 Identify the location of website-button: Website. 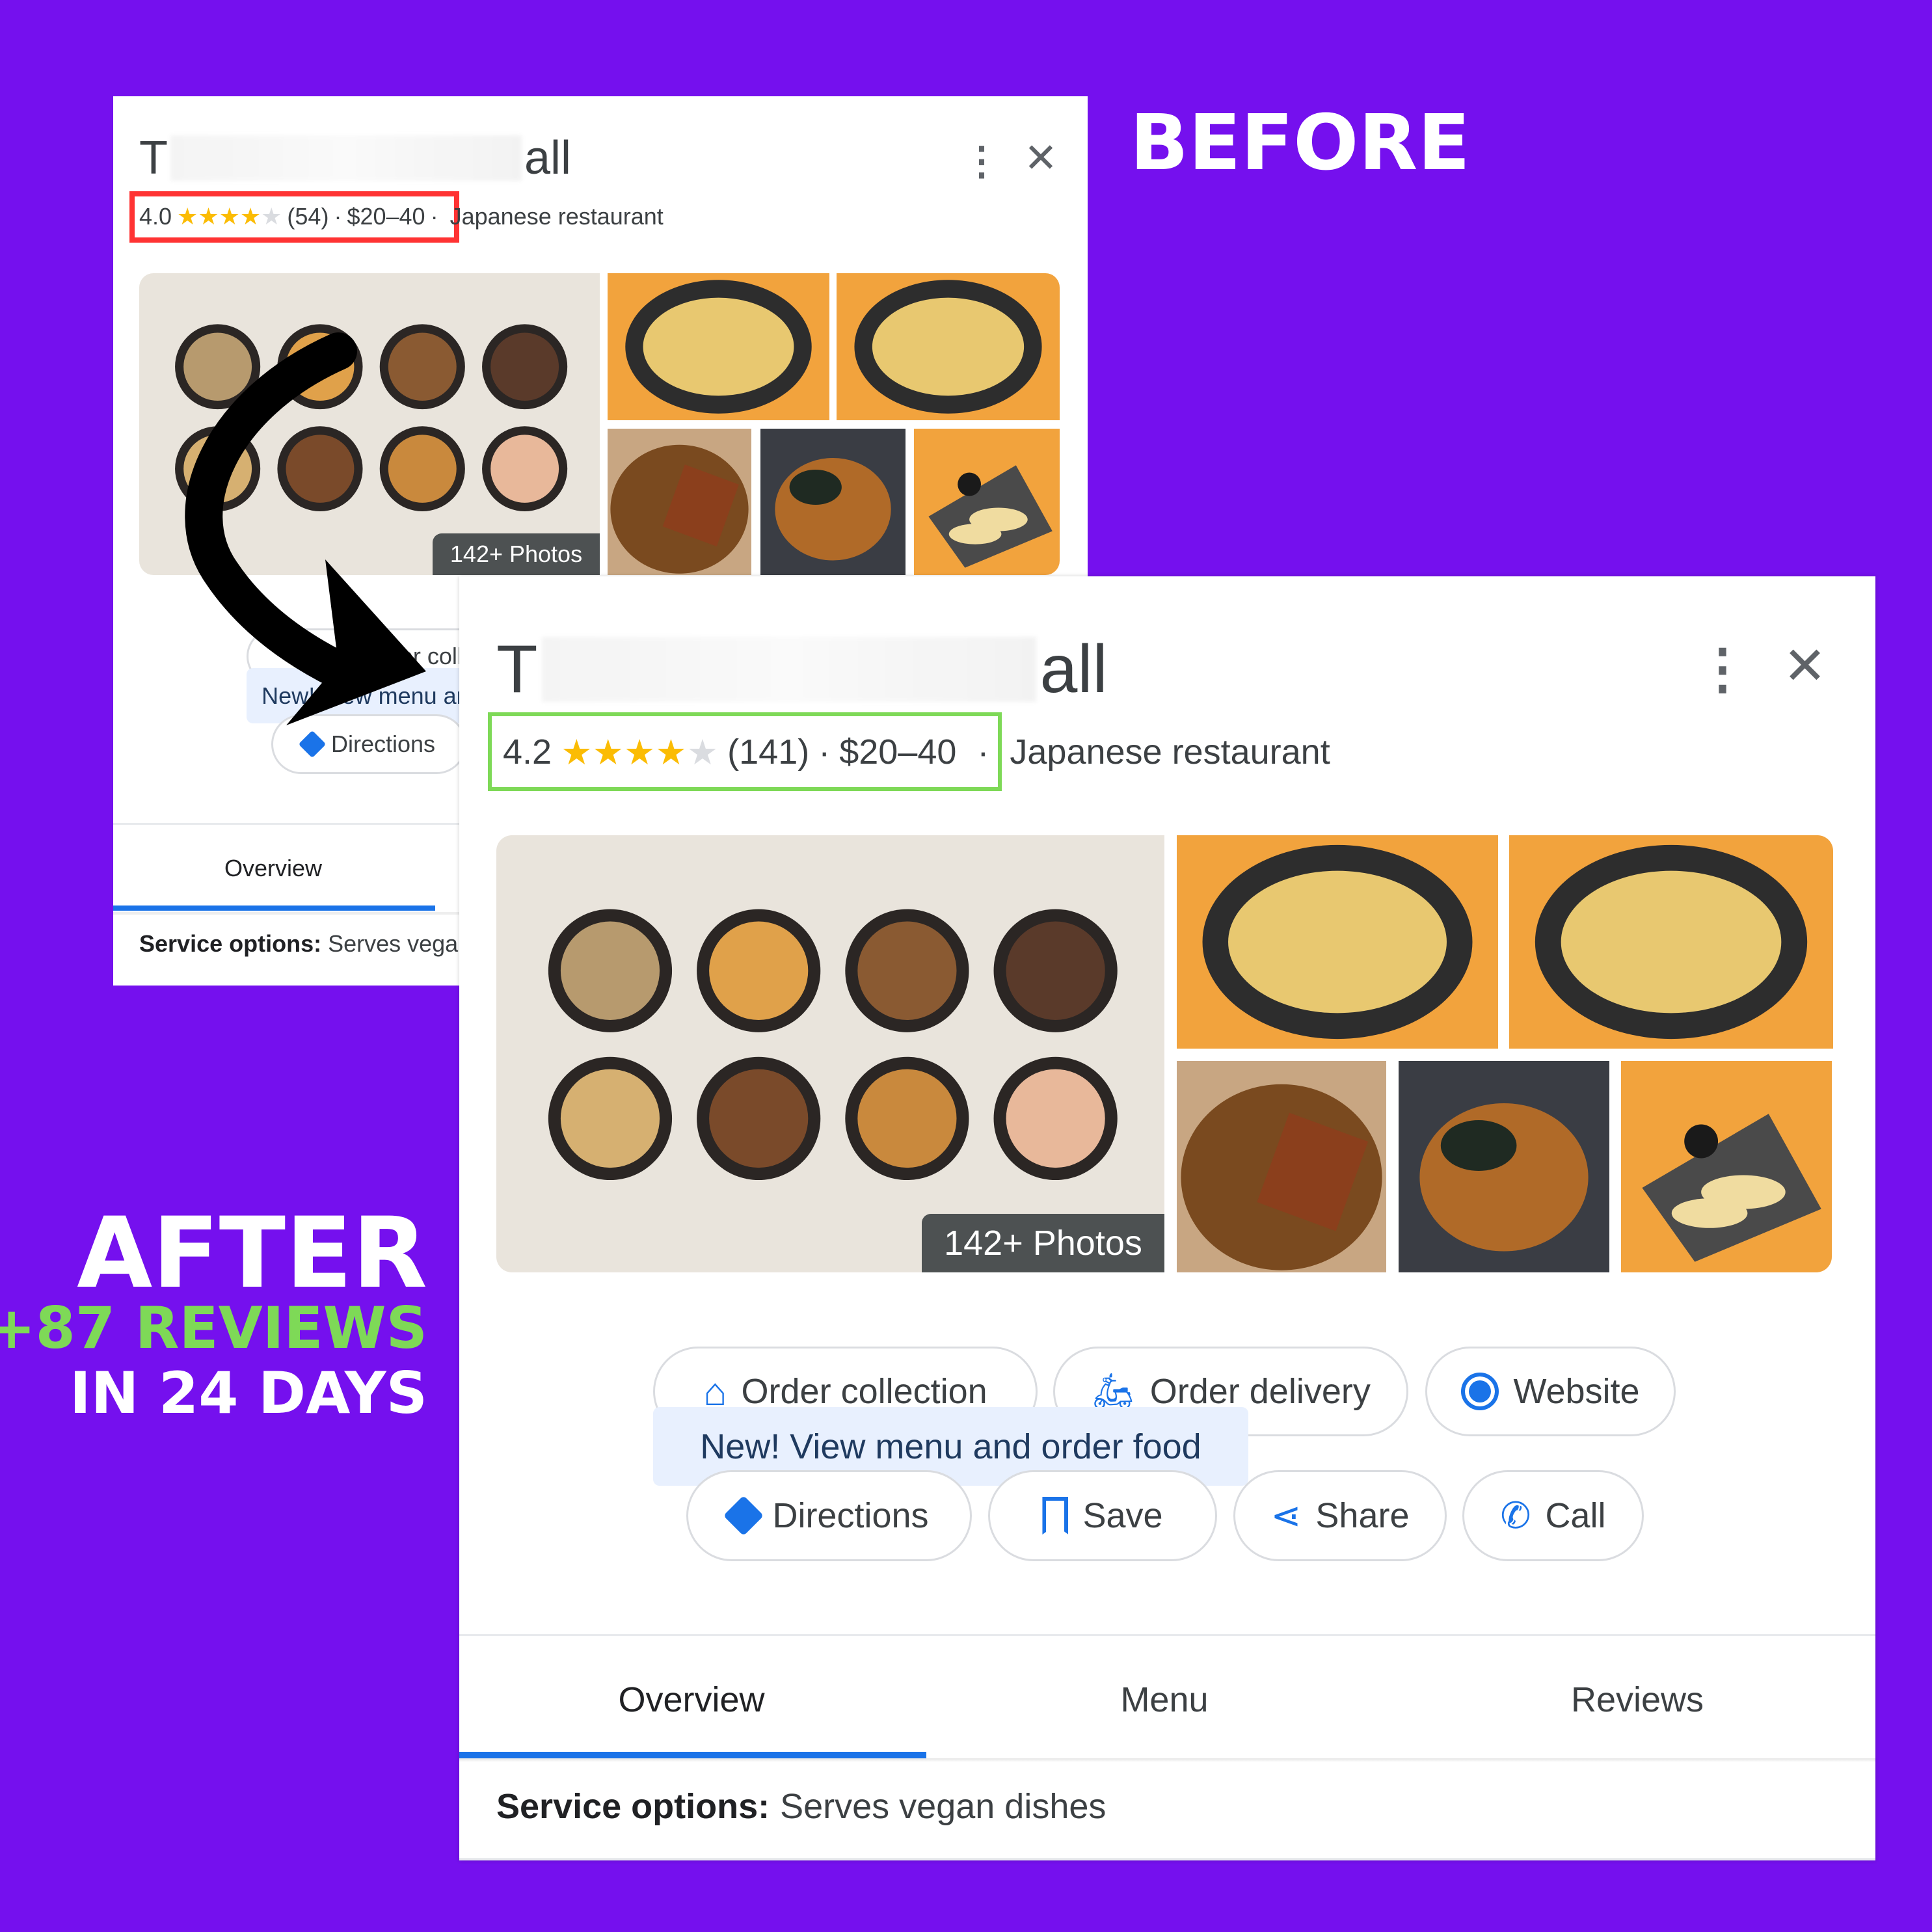
(1551, 1391).